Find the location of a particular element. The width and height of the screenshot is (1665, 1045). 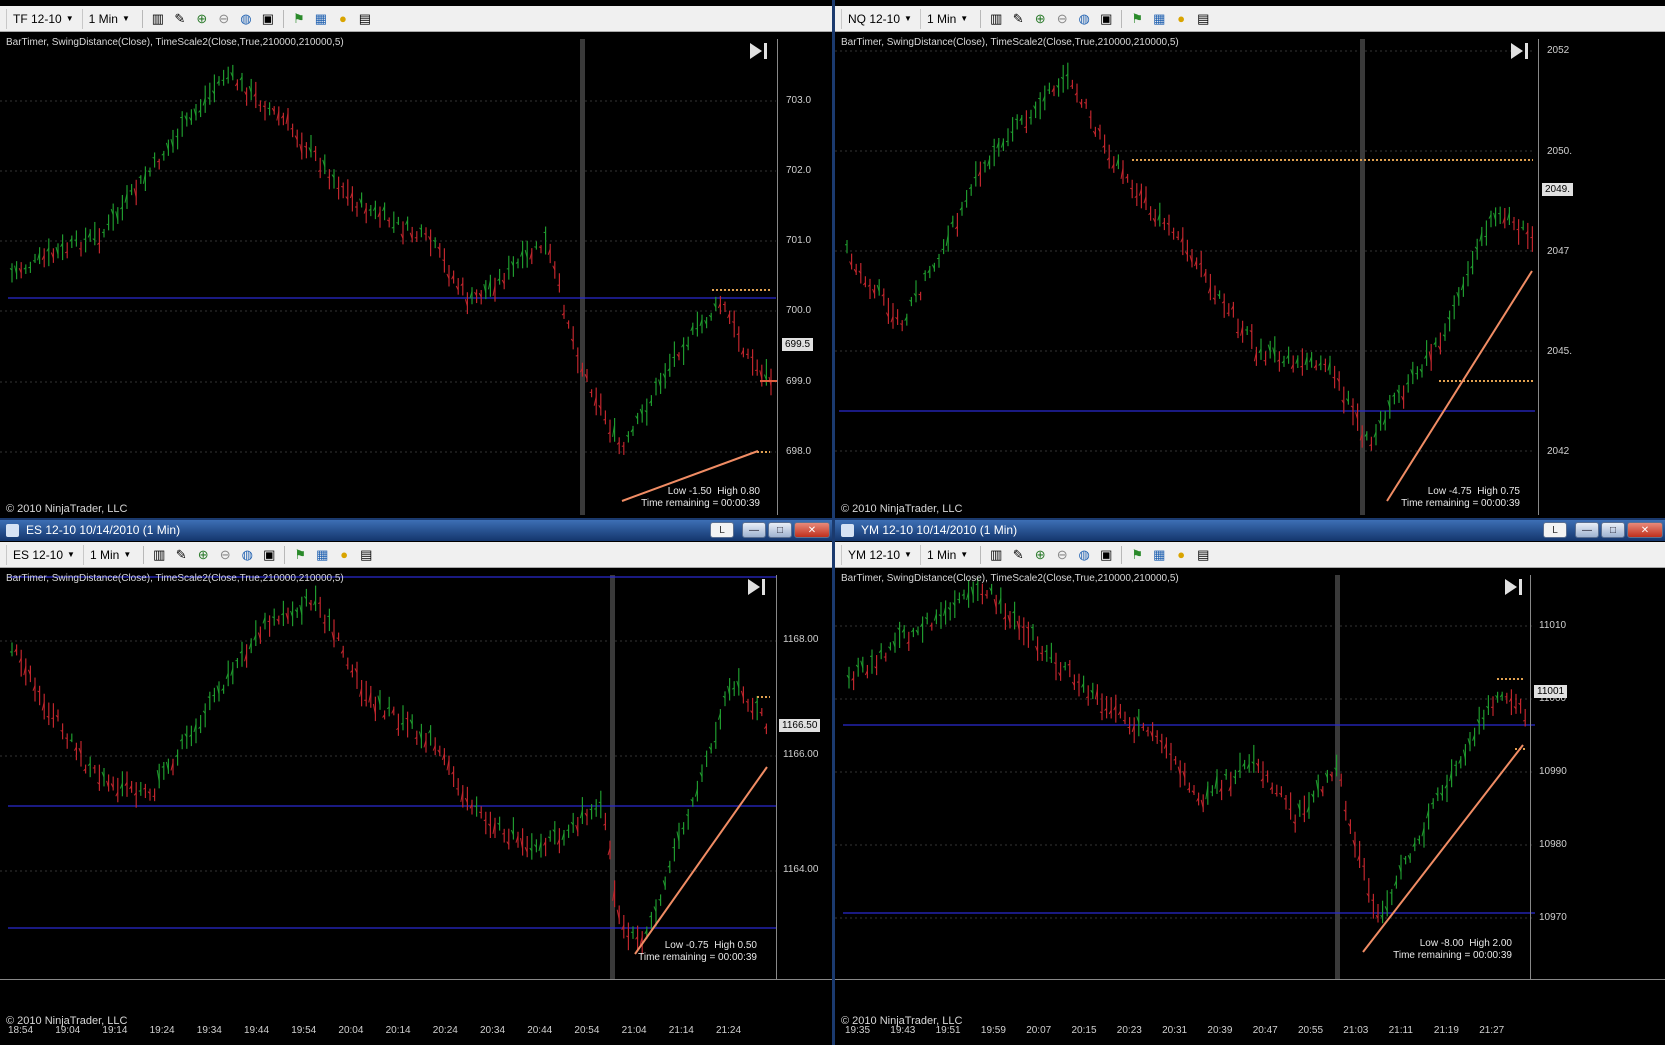

swing-line is located at coordinates (701, 860).